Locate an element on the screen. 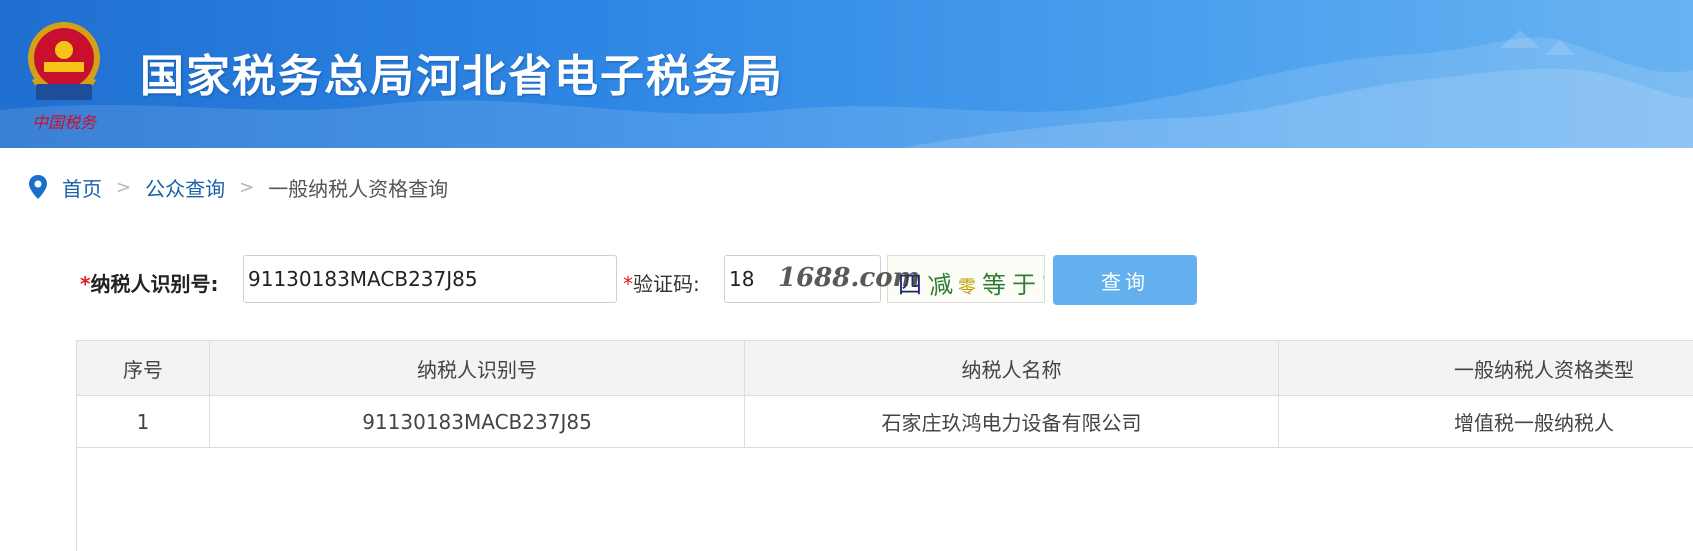  svg-text: 中国税务 is located at coordinates (65, 122).